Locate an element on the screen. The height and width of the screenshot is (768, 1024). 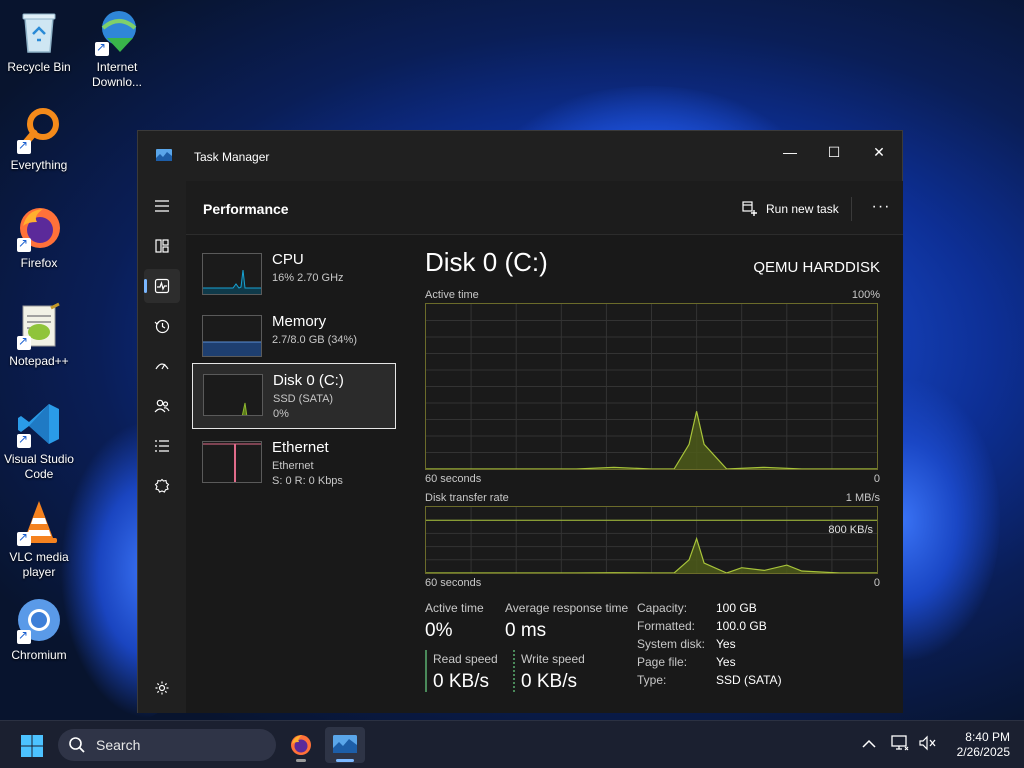
desktop-icon-vscode: Visual Studio Code is located at coordinates (39, 441).